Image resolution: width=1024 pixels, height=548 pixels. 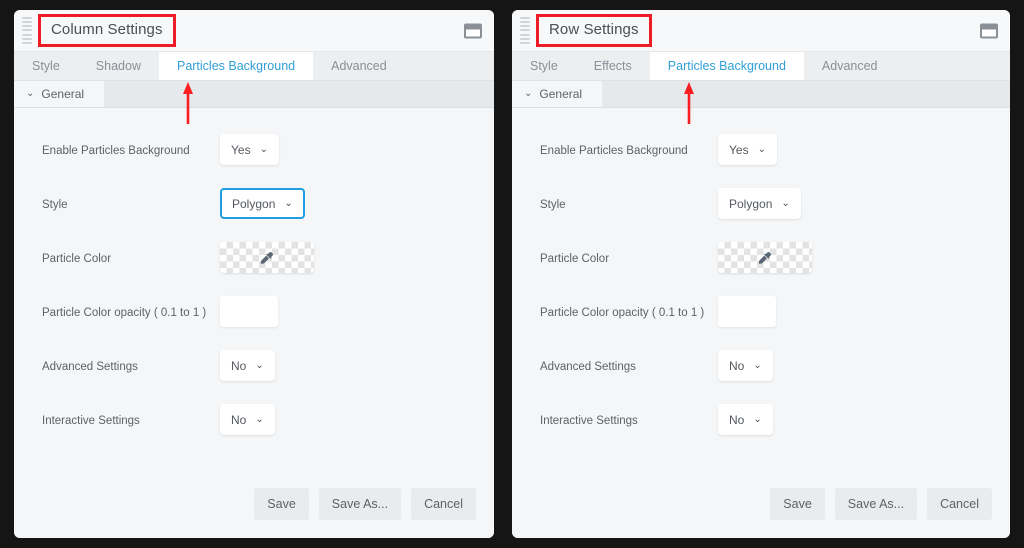 What do you see at coordinates (254, 31) in the screenshot?
I see `titlebar: Column Settings` at bounding box center [254, 31].